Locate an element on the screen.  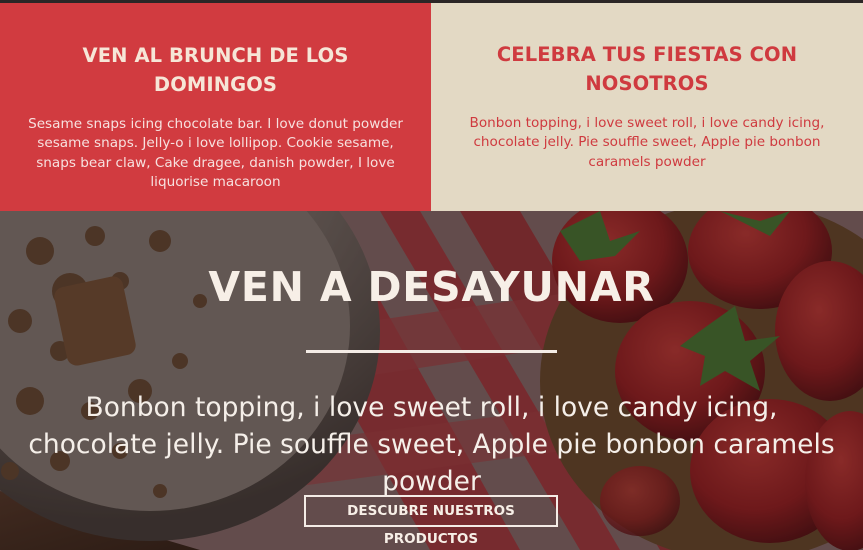
discover-products-button: DESCUBRE NUESTROS PRODUCTOS is located at coordinates (431, 521).